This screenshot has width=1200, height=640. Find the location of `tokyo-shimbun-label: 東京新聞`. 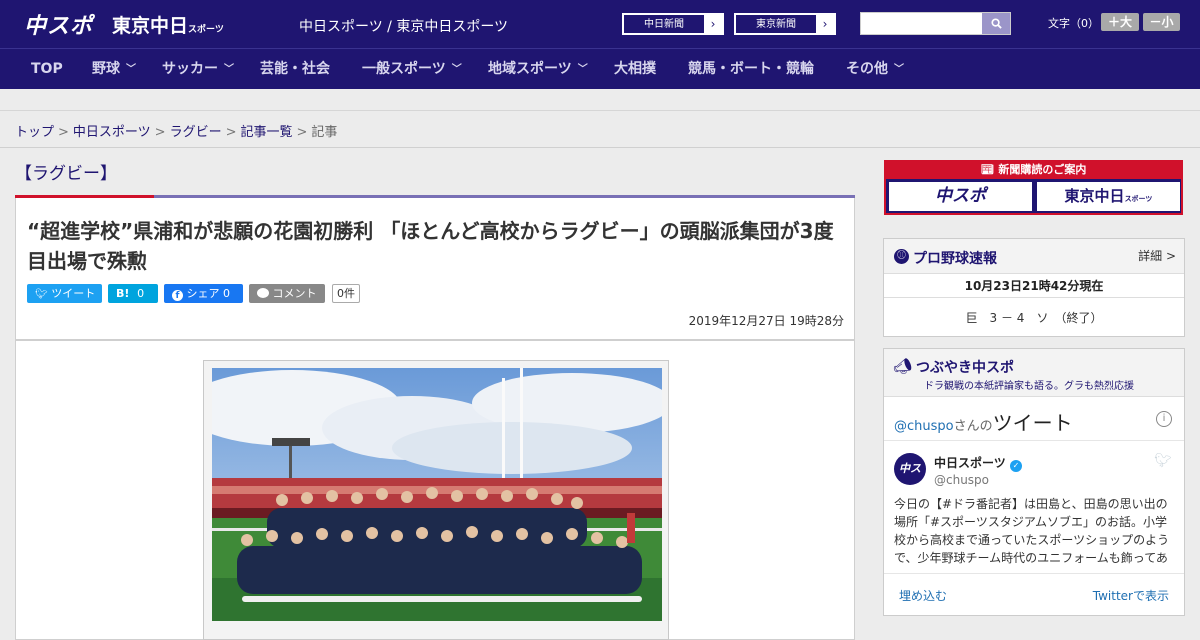

tokyo-shimbun-label: 東京新聞 is located at coordinates (776, 24).